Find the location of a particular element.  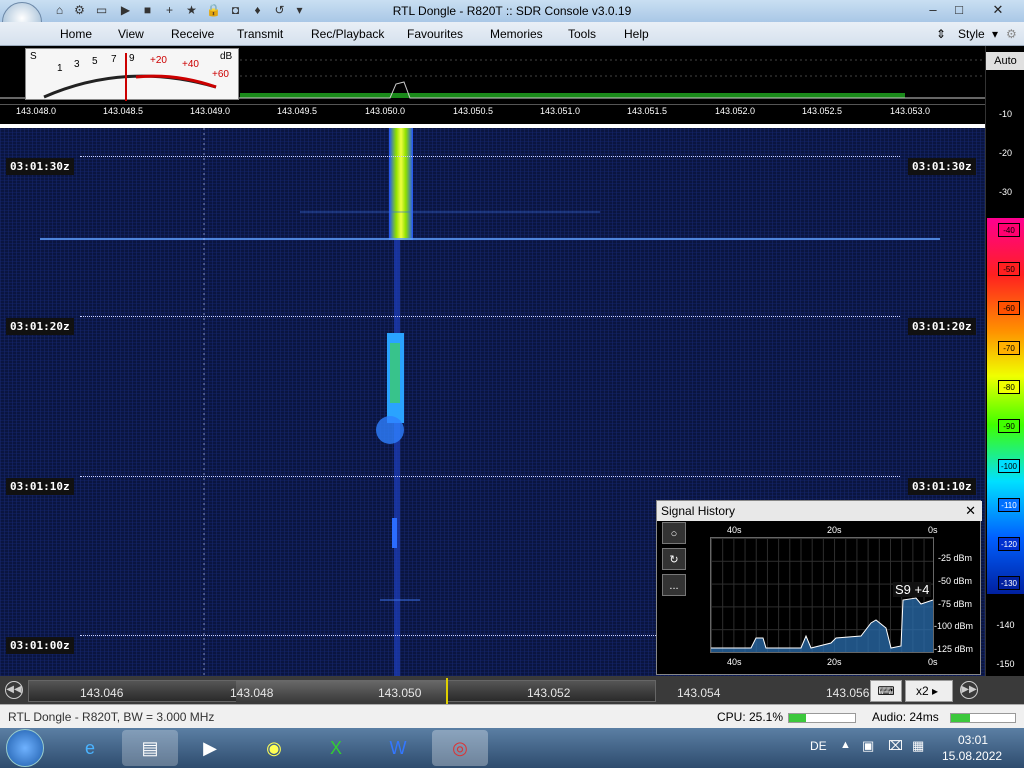

x-tick: 0s is located at coordinates (933, 662).